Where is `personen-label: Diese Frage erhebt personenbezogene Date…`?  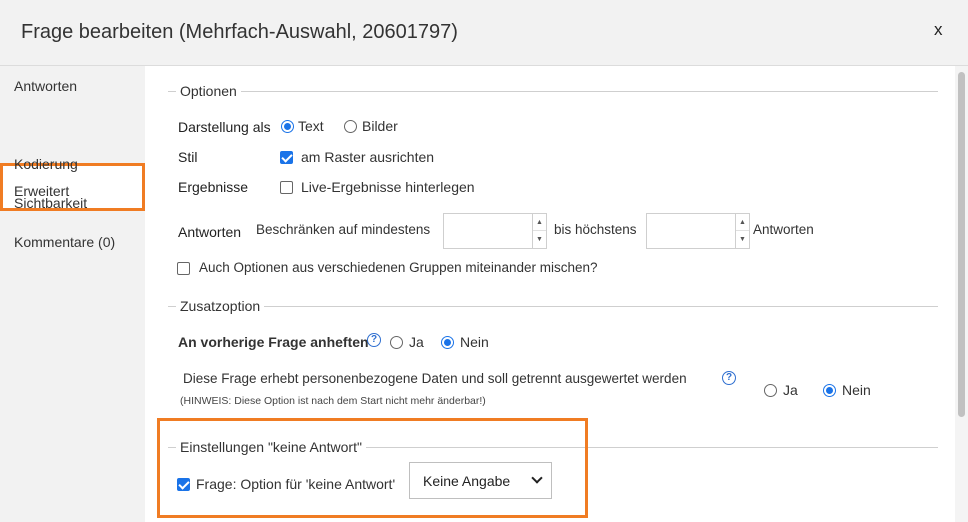 personen-label: Diese Frage erhebt personenbezogene Date… is located at coordinates (435, 378).